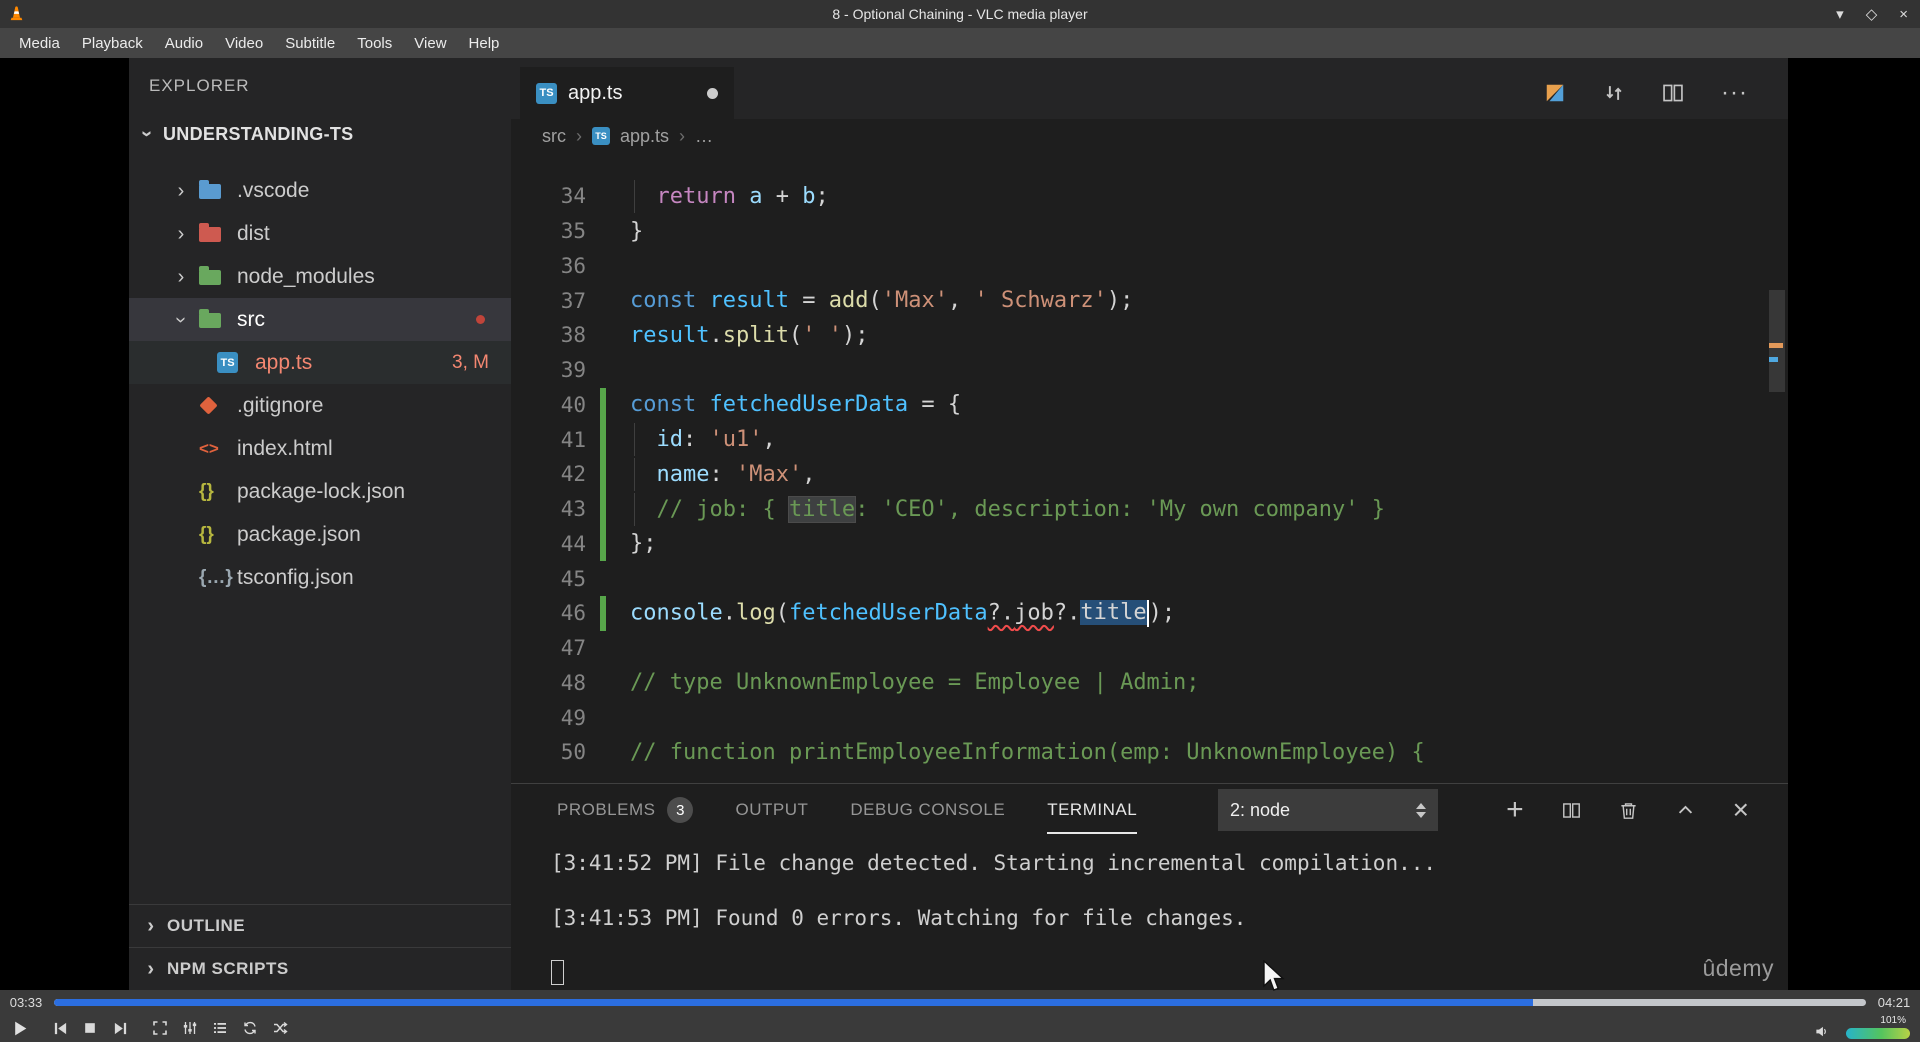 The width and height of the screenshot is (1920, 1042). What do you see at coordinates (627, 93) in the screenshot?
I see `tab-app-ts: TS app.ts` at bounding box center [627, 93].